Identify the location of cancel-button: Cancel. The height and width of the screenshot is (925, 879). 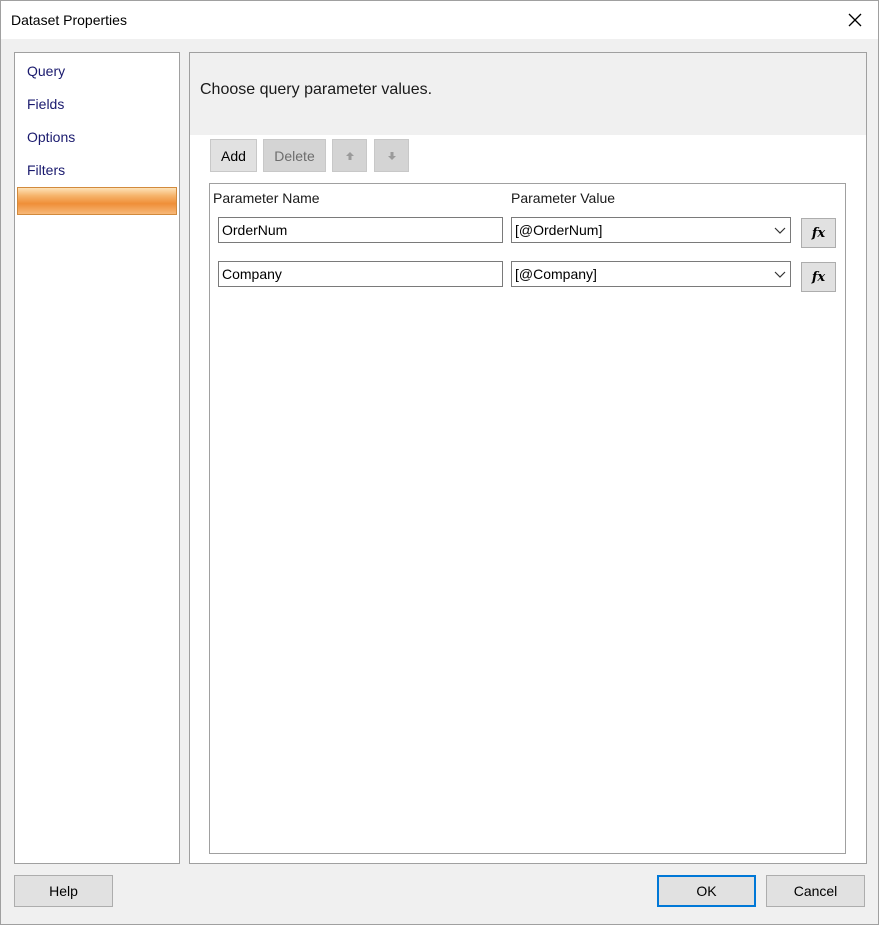
(815, 891).